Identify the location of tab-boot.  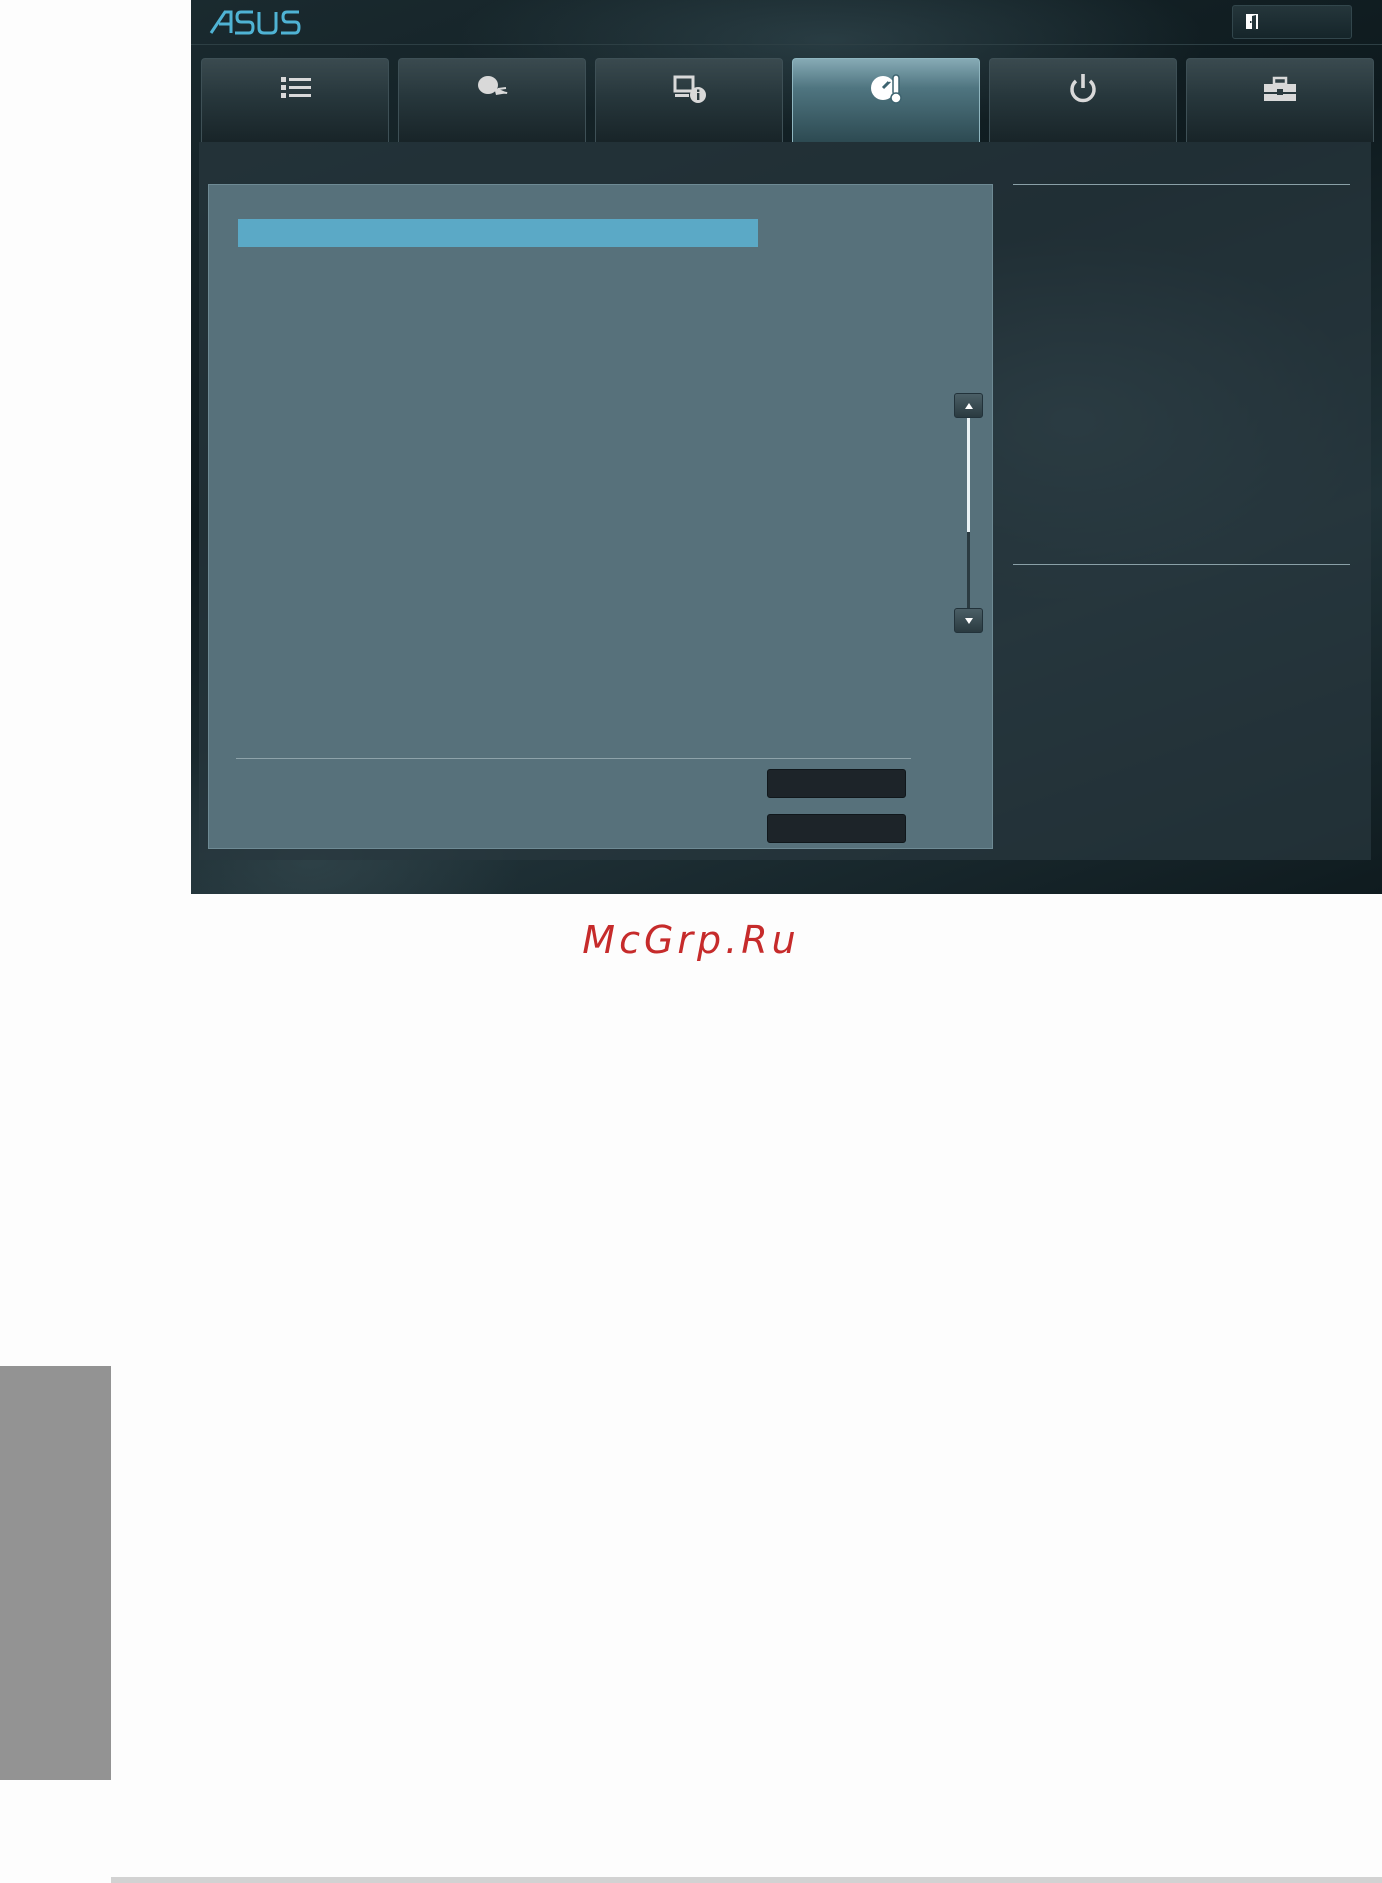
(1083, 100).